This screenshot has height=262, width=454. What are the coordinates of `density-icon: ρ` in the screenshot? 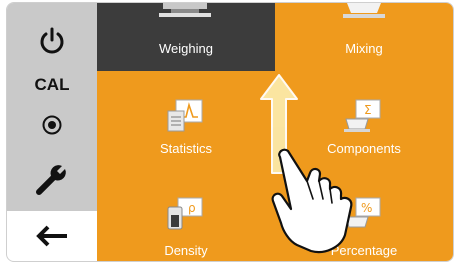 It's located at (185, 213).